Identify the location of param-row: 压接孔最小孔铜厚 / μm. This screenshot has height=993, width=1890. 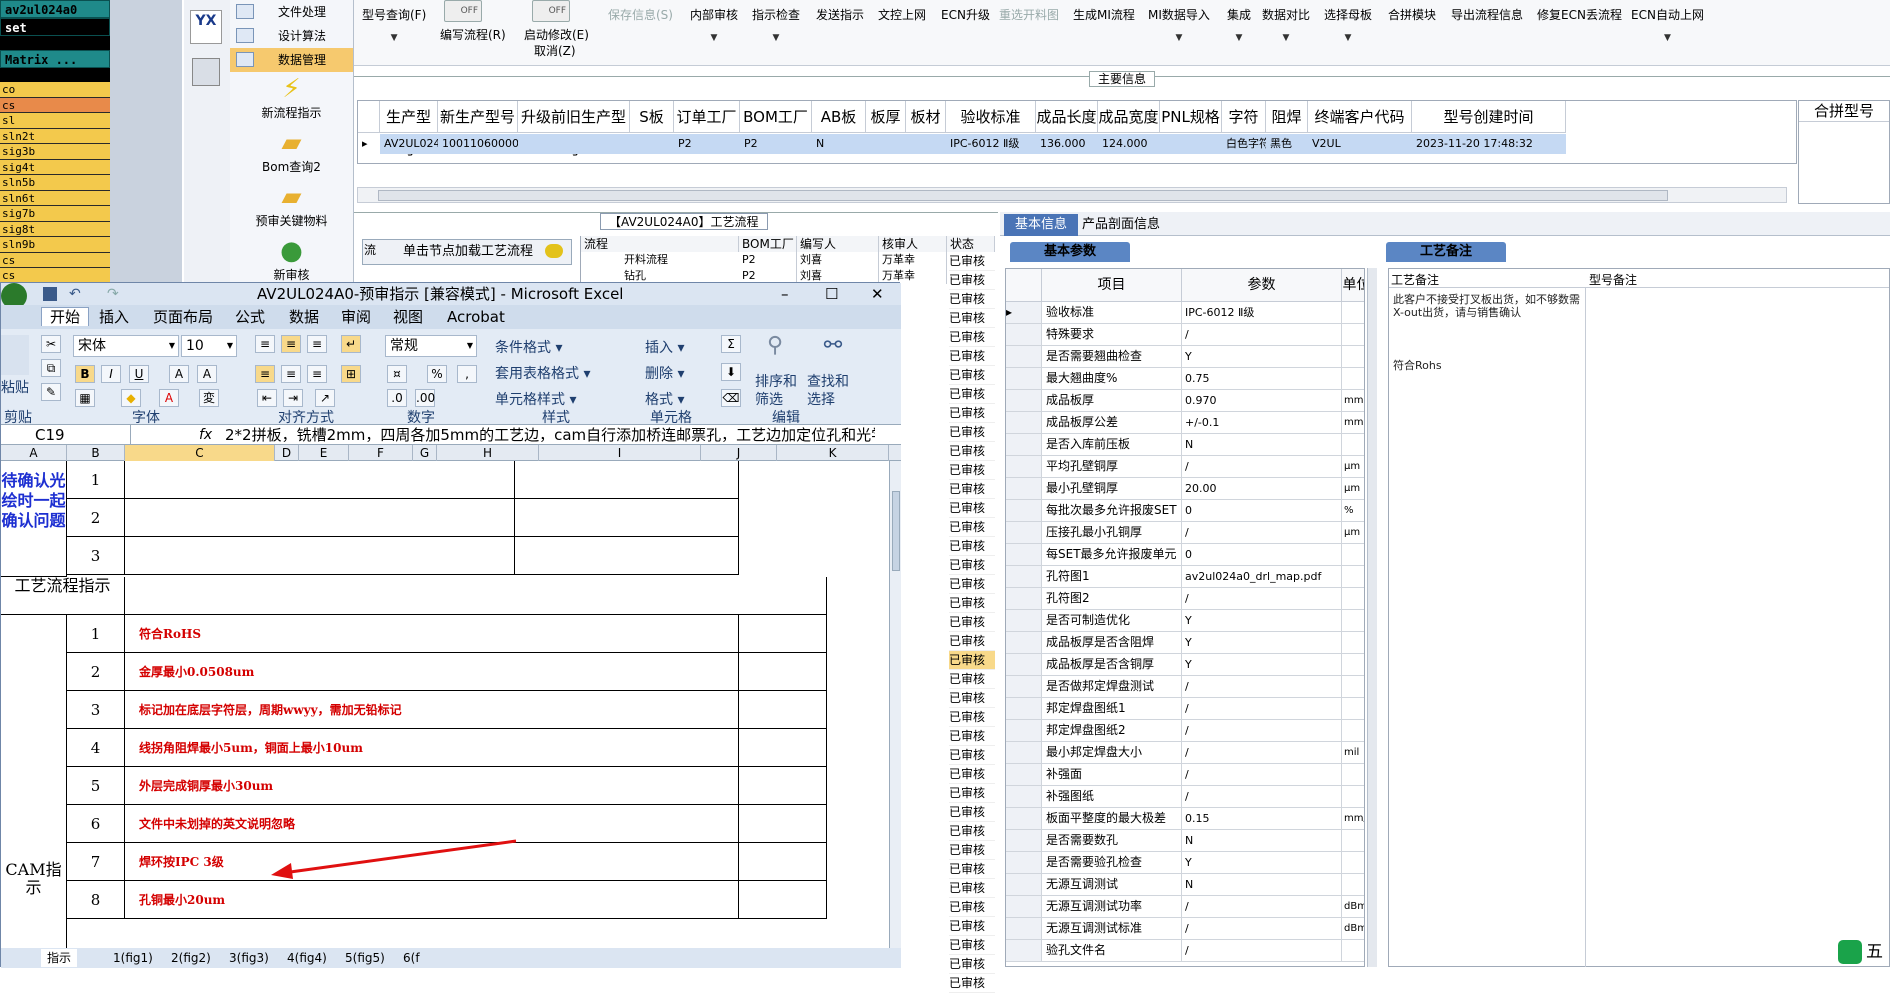
(1185, 533).